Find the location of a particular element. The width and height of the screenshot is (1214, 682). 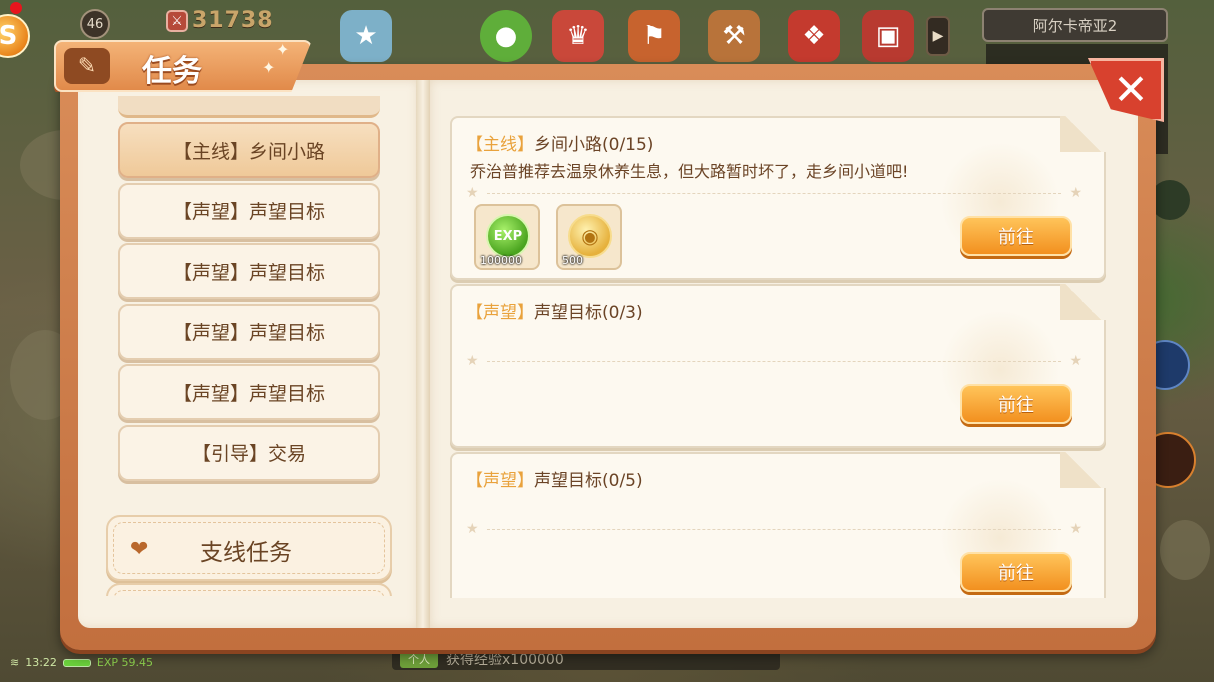

quest-list-item: 【引导】交易 is located at coordinates (249, 452).